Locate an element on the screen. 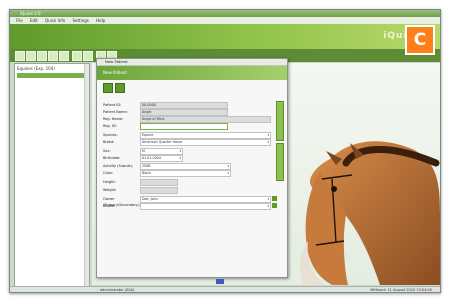 The image size is (450, 303). menu-settings: Settings is located at coordinates (80, 20).